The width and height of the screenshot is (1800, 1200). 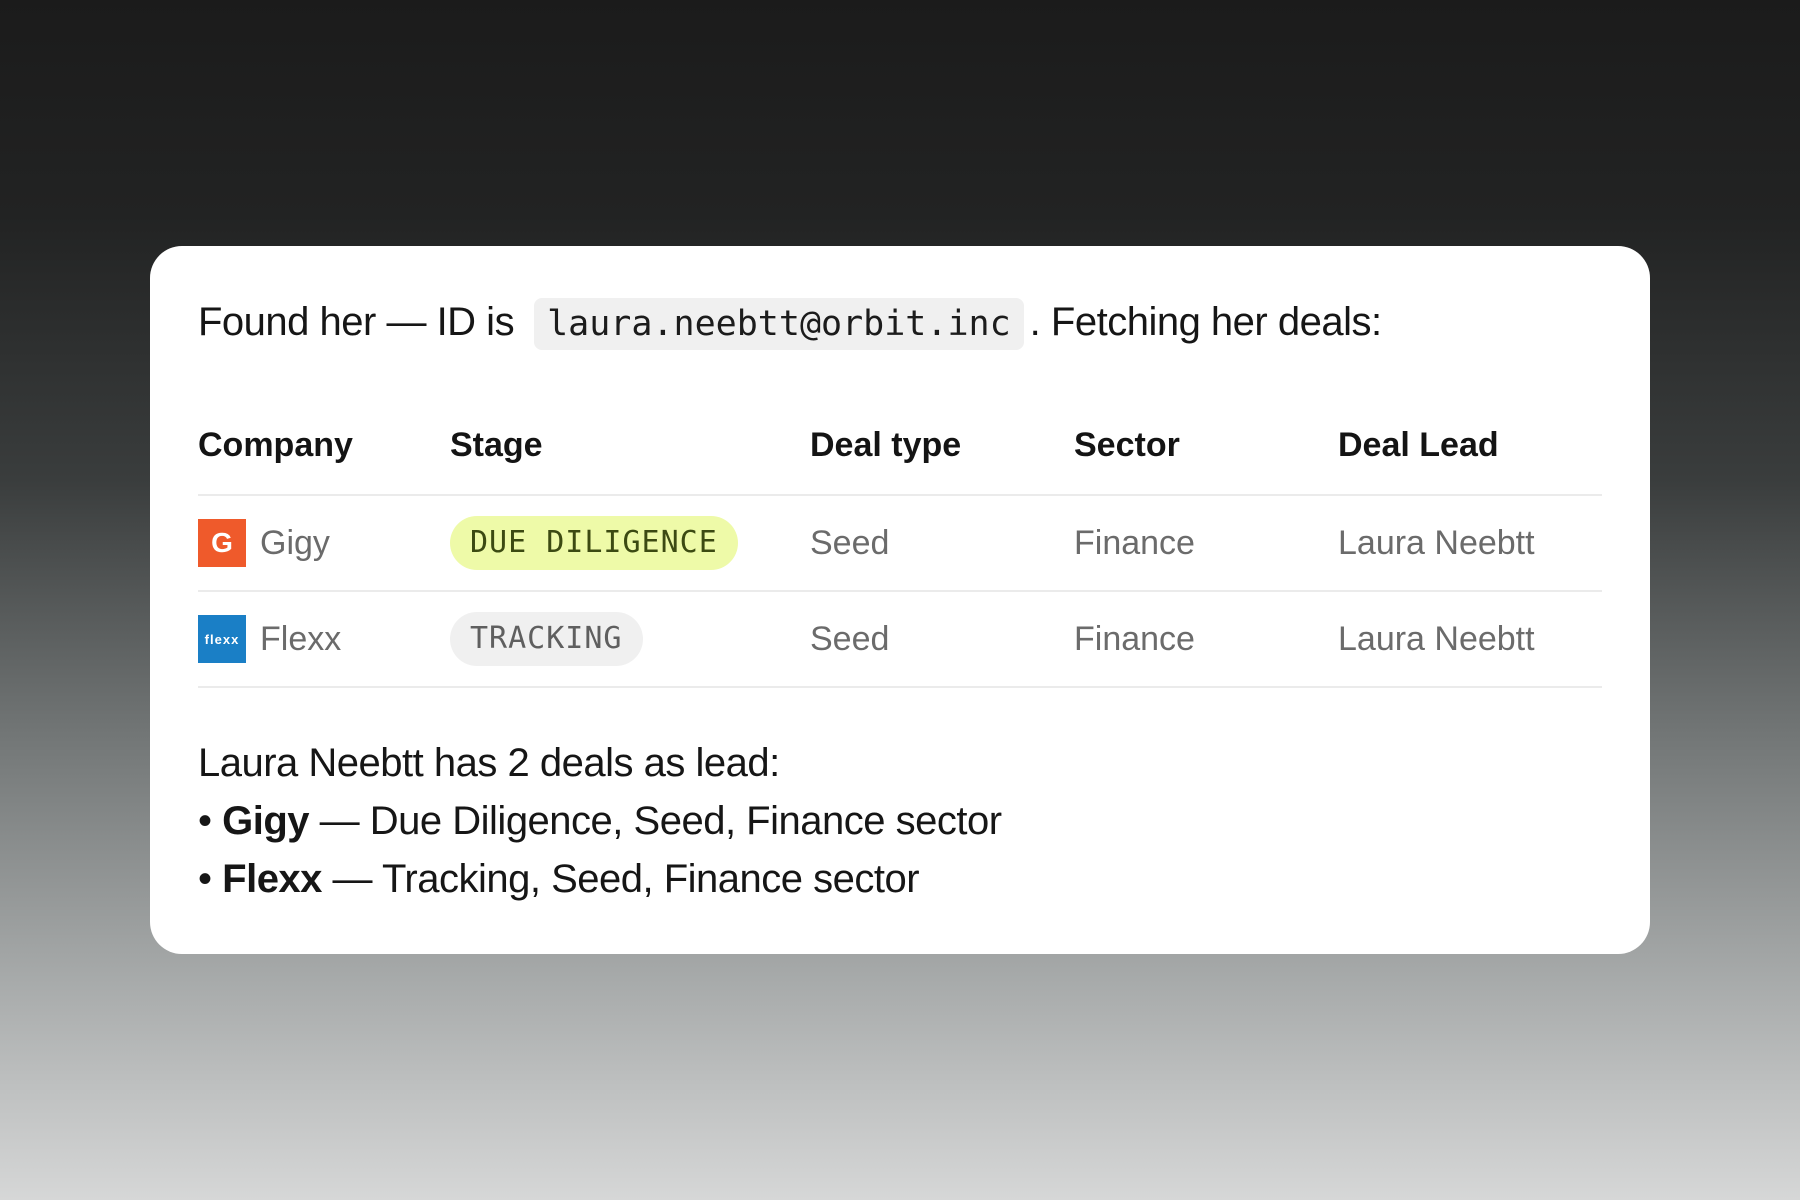 I want to click on flexx-logo-icon: flexx, so click(x=222, y=639).